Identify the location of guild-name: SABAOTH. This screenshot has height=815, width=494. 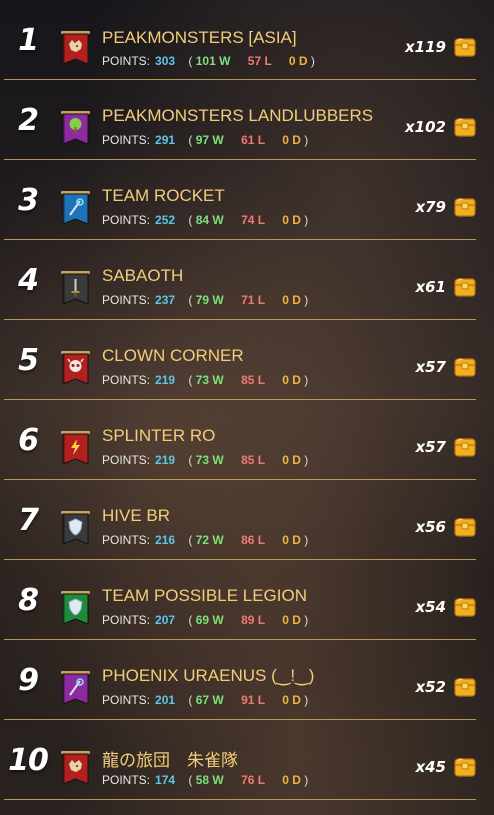
(142, 276).